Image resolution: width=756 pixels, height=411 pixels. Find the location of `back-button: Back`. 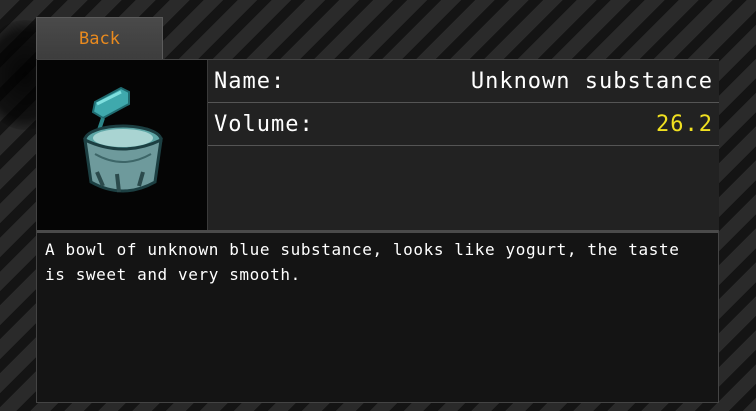

back-button: Back is located at coordinates (99, 38).